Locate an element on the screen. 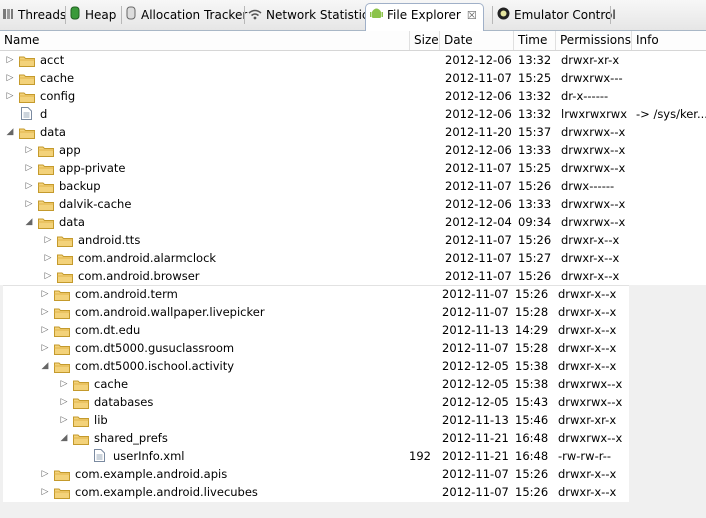 This screenshot has width=706, height=518. file-date: 2012-11-07 is located at coordinates (475, 312).